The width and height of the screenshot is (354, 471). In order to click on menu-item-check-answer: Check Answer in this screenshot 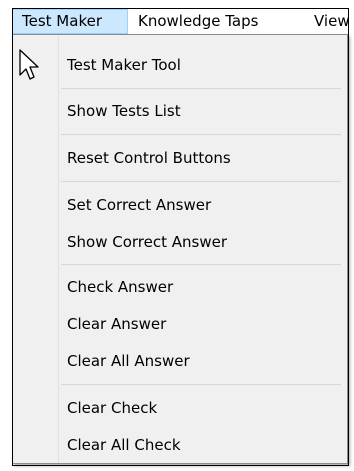, I will do `click(120, 287)`.